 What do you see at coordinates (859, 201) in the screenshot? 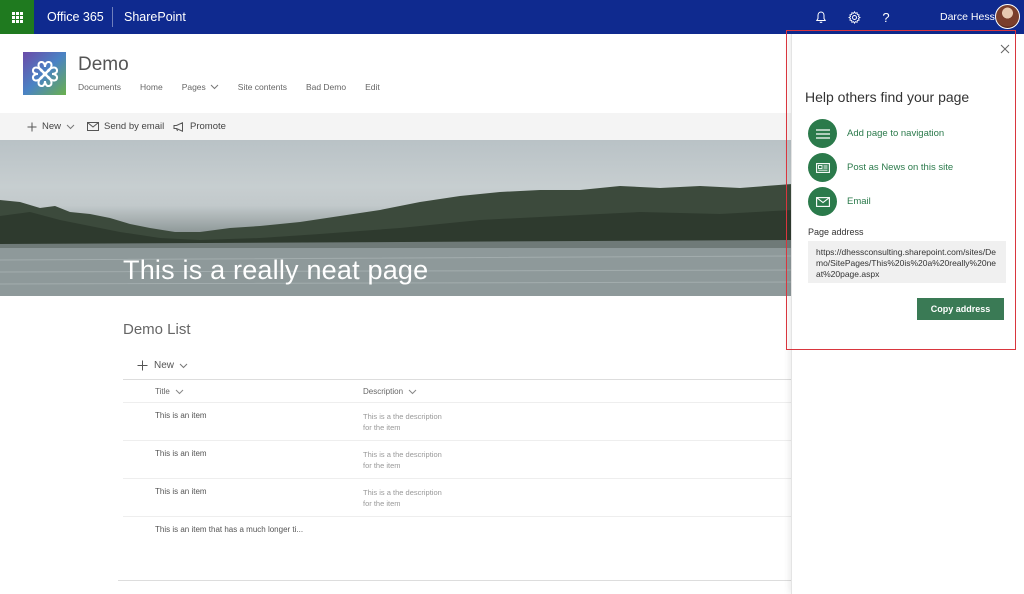
I see `email-label: Email` at bounding box center [859, 201].